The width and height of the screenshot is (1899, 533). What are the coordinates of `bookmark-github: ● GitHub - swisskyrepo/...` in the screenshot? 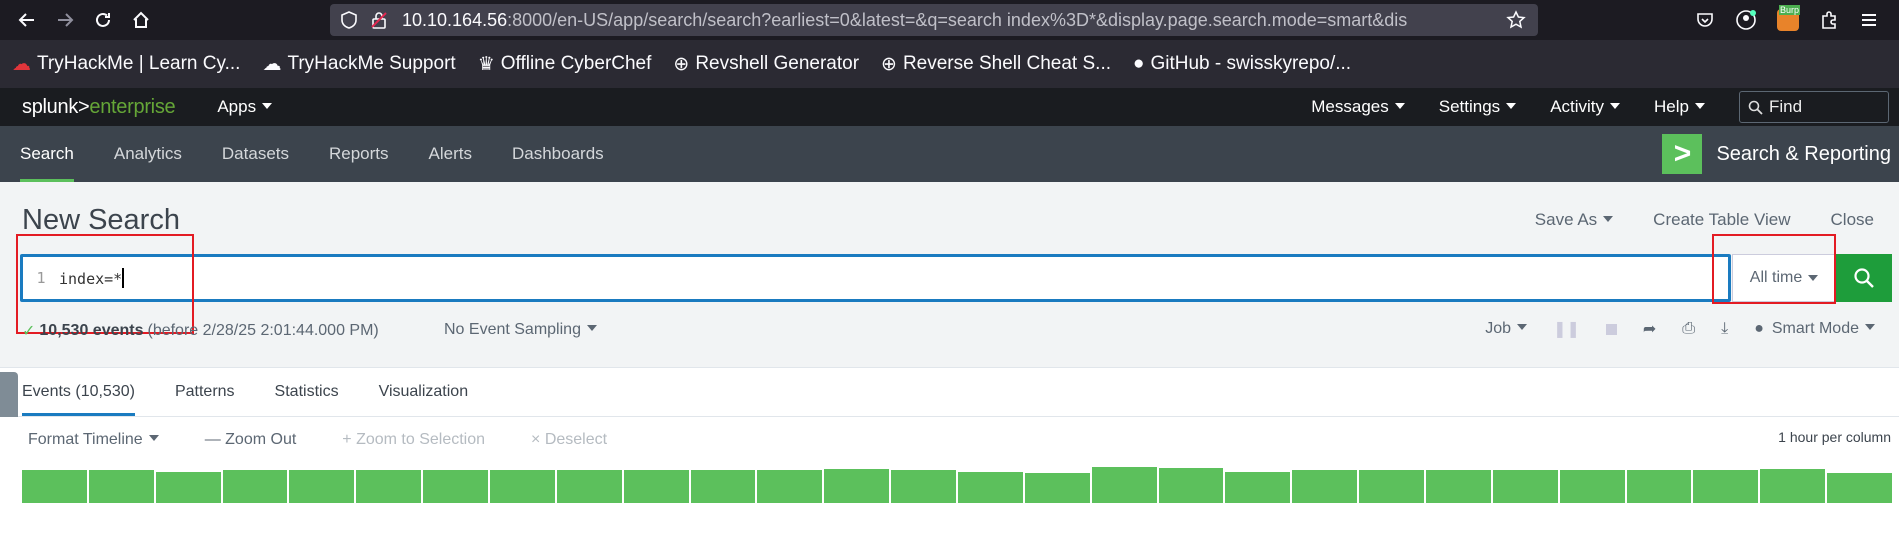 It's located at (1242, 64).